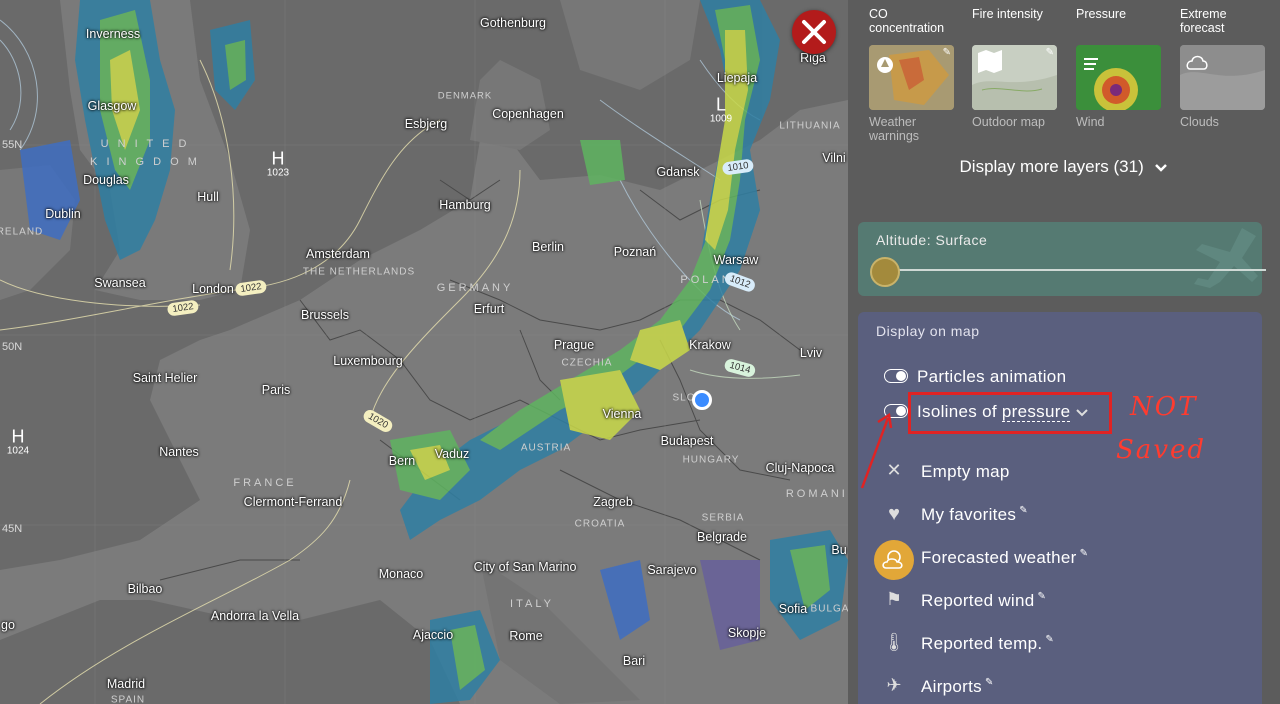 This screenshot has width=1280, height=704. Describe the element at coordinates (1199, 122) in the screenshot. I see `tile-label: Clouds` at that location.